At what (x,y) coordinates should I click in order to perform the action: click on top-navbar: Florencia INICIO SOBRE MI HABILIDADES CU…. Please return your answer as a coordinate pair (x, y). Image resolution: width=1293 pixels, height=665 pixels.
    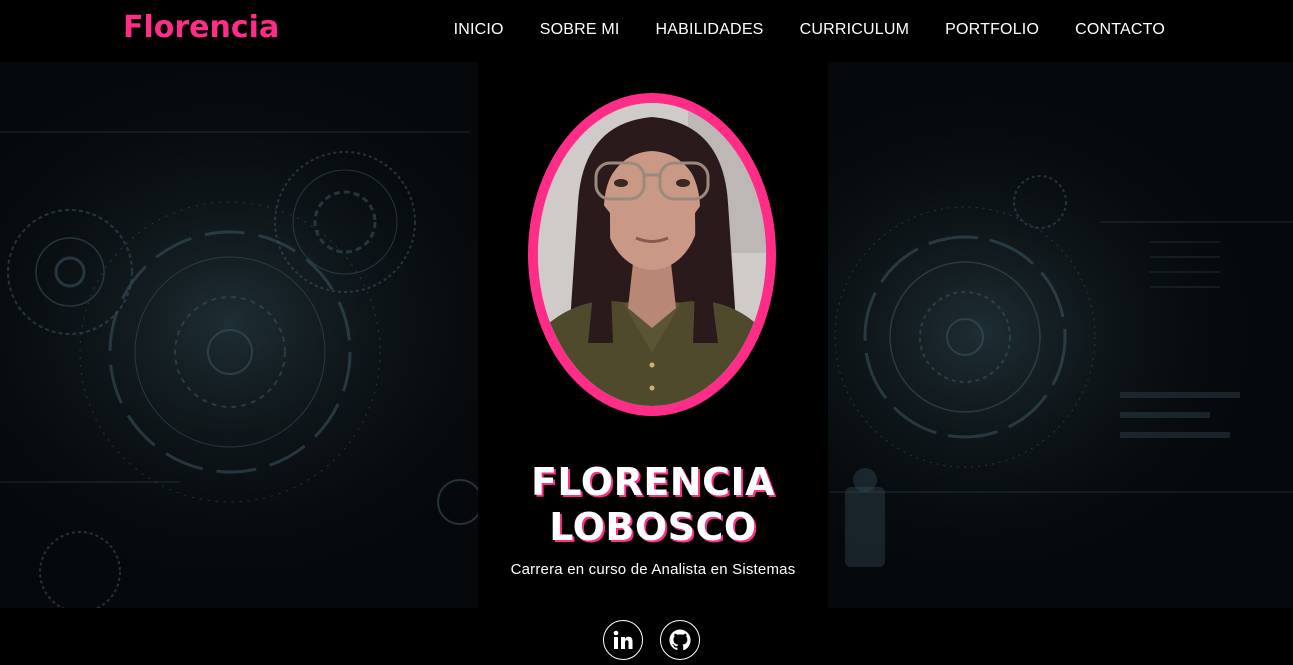
    Looking at the image, I should click on (646, 31).